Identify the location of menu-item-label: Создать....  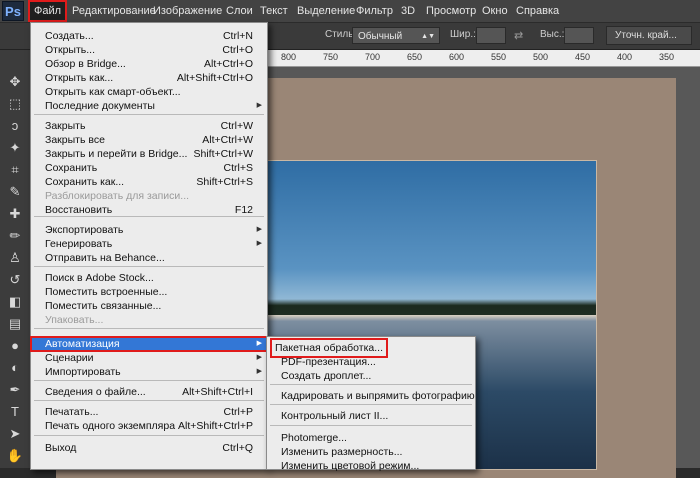
(69, 36).